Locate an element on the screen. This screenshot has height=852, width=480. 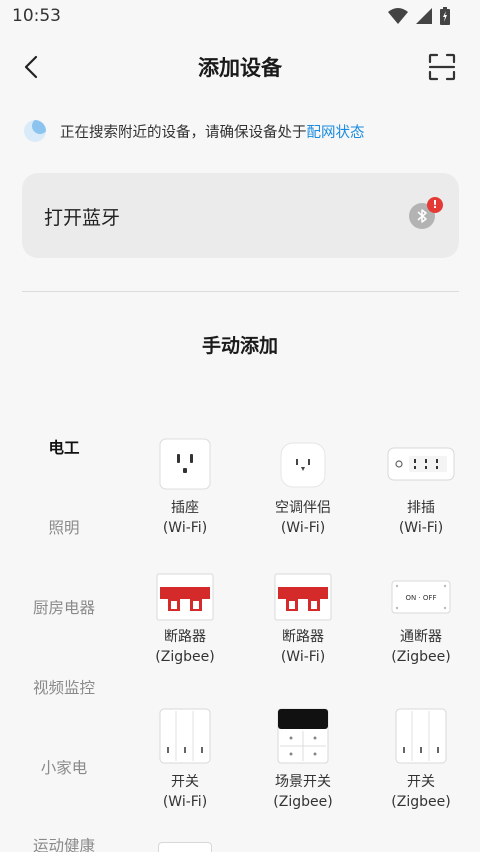
section-title: 手动添加 is located at coordinates (239, 346).